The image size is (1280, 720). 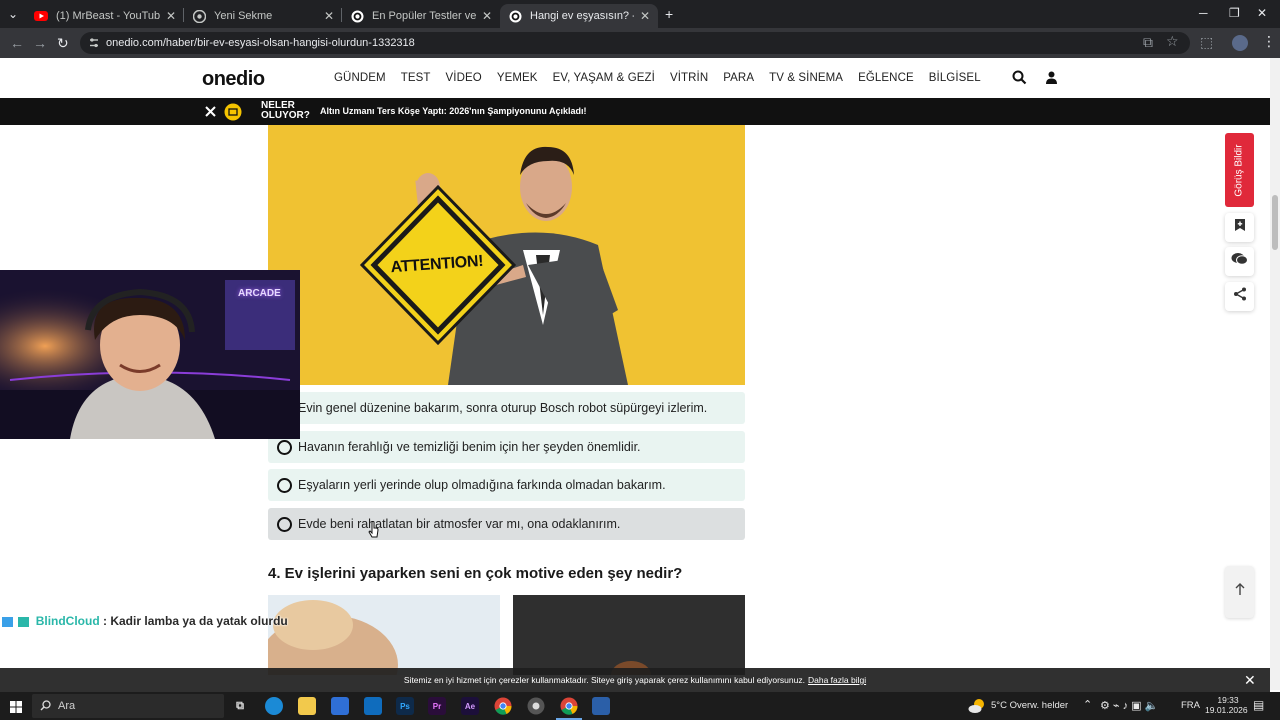 What do you see at coordinates (886, 78) in the screenshot?
I see `menu-eglence: EĞLENCE` at bounding box center [886, 78].